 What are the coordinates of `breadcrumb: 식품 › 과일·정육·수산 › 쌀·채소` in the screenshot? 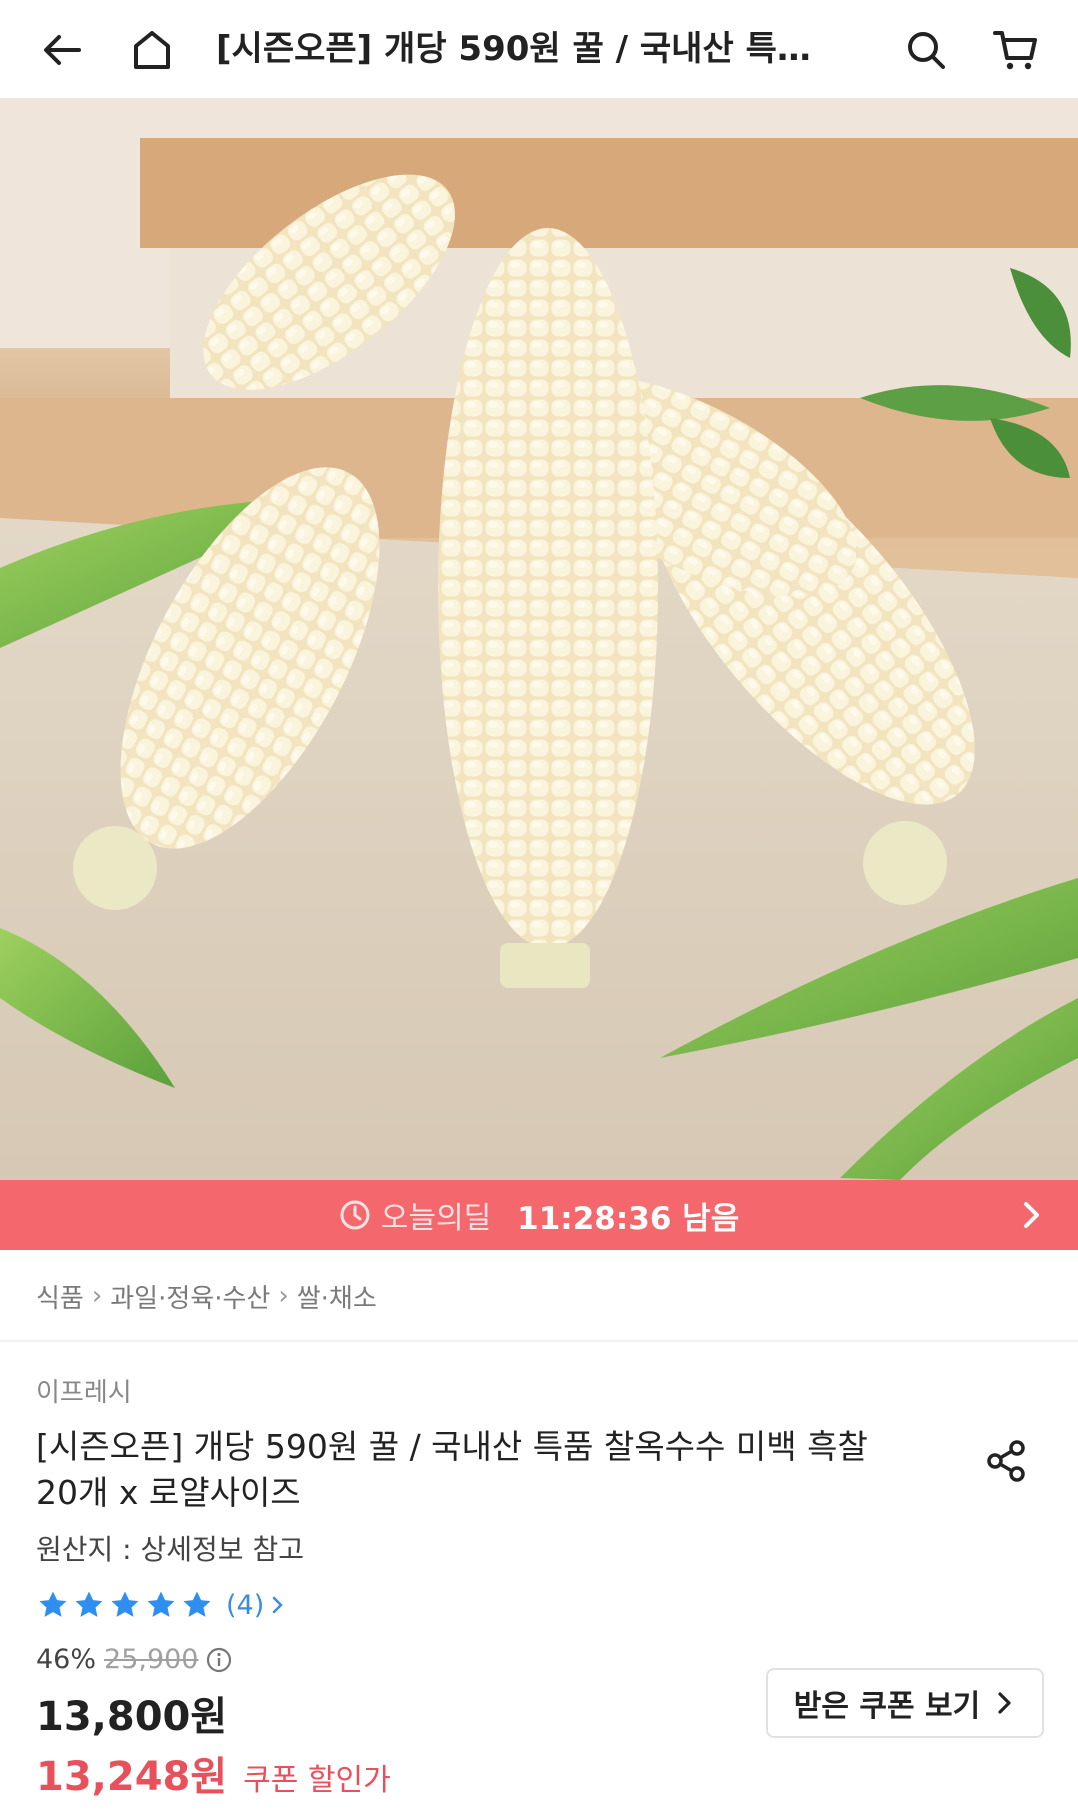 It's located at (206, 1296).